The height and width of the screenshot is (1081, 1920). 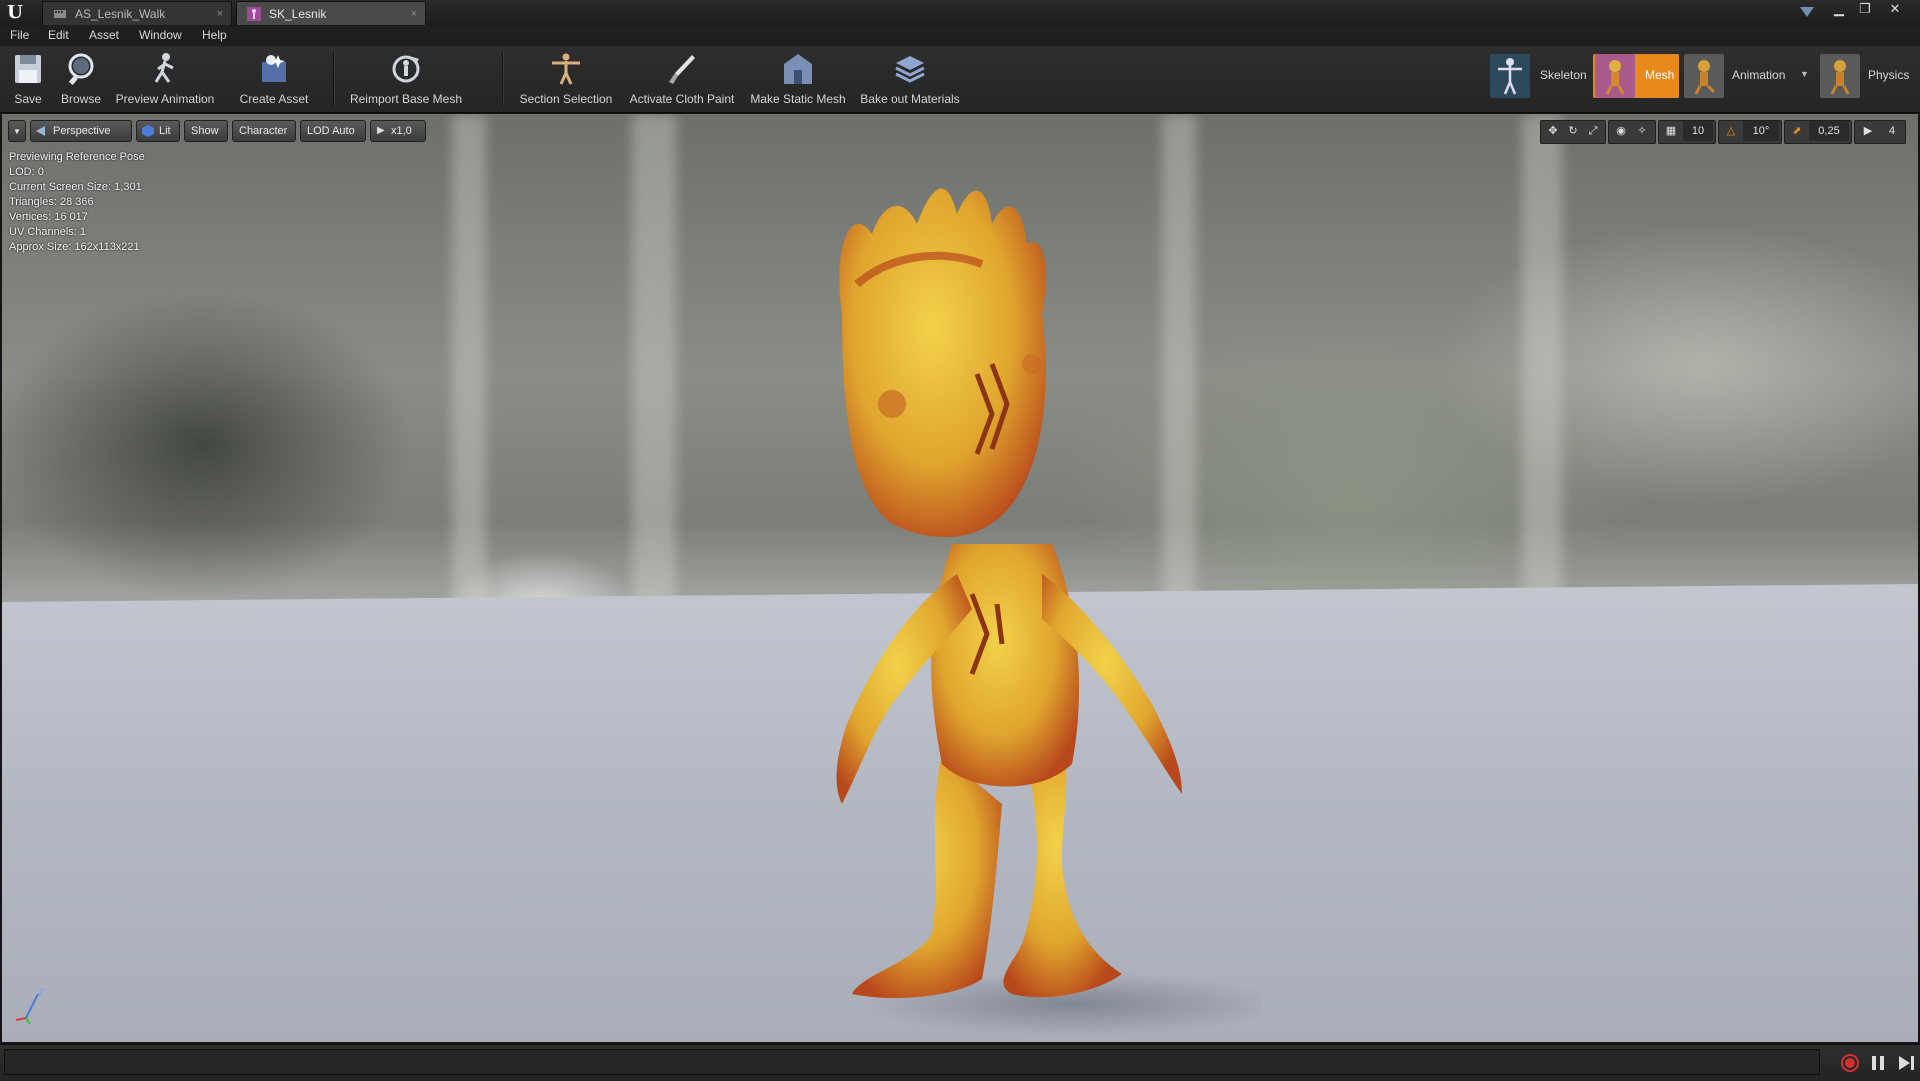 I want to click on material-layers-icon, so click(x=910, y=69).